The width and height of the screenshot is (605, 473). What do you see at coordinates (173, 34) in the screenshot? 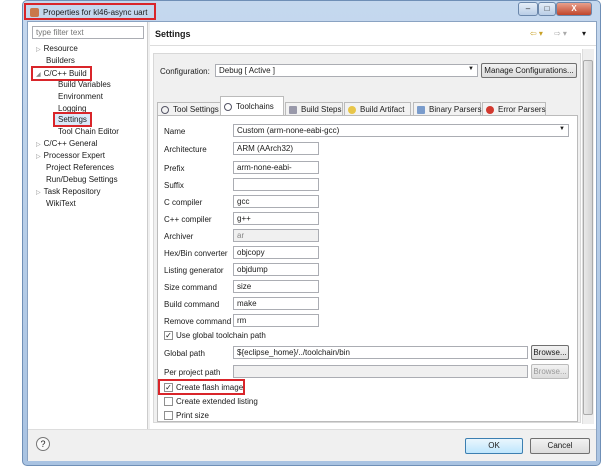
I see `page-title: Settings` at bounding box center [173, 34].